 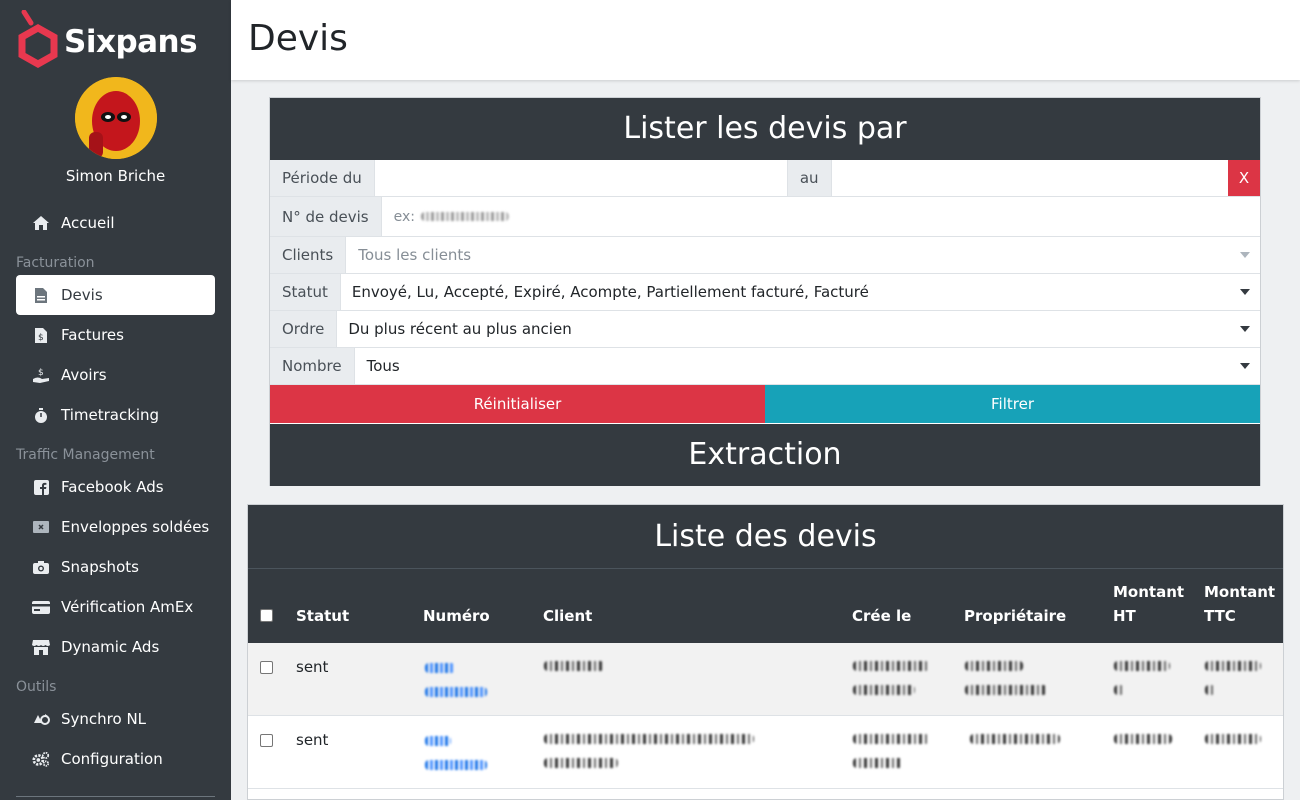 What do you see at coordinates (92, 335) in the screenshot?
I see `sidebar-item-label: Factures` at bounding box center [92, 335].